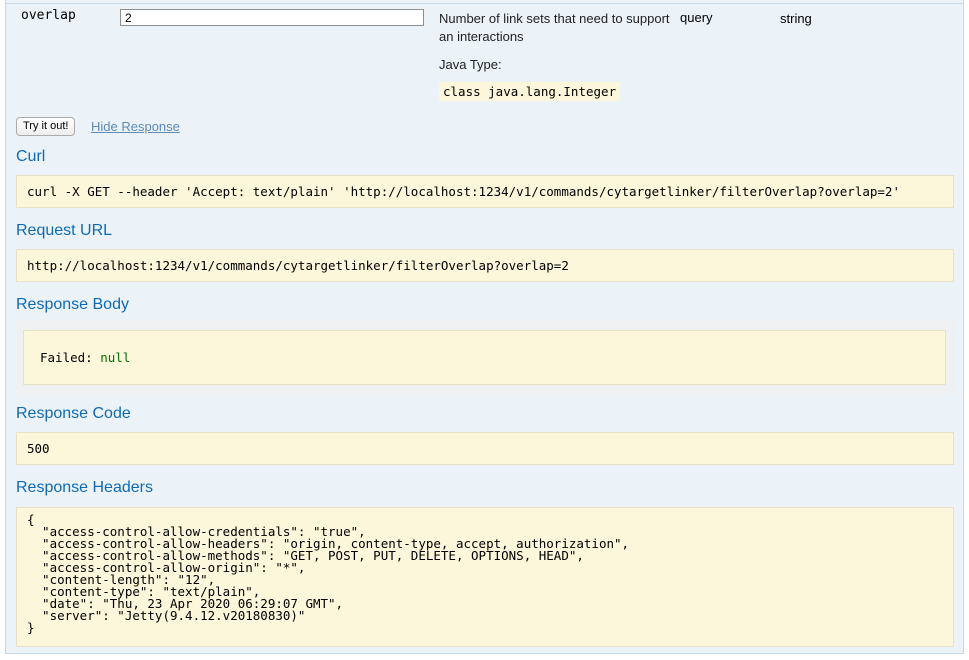 The width and height of the screenshot is (969, 660). I want to click on java-type-label: Java Type:, so click(470, 64).